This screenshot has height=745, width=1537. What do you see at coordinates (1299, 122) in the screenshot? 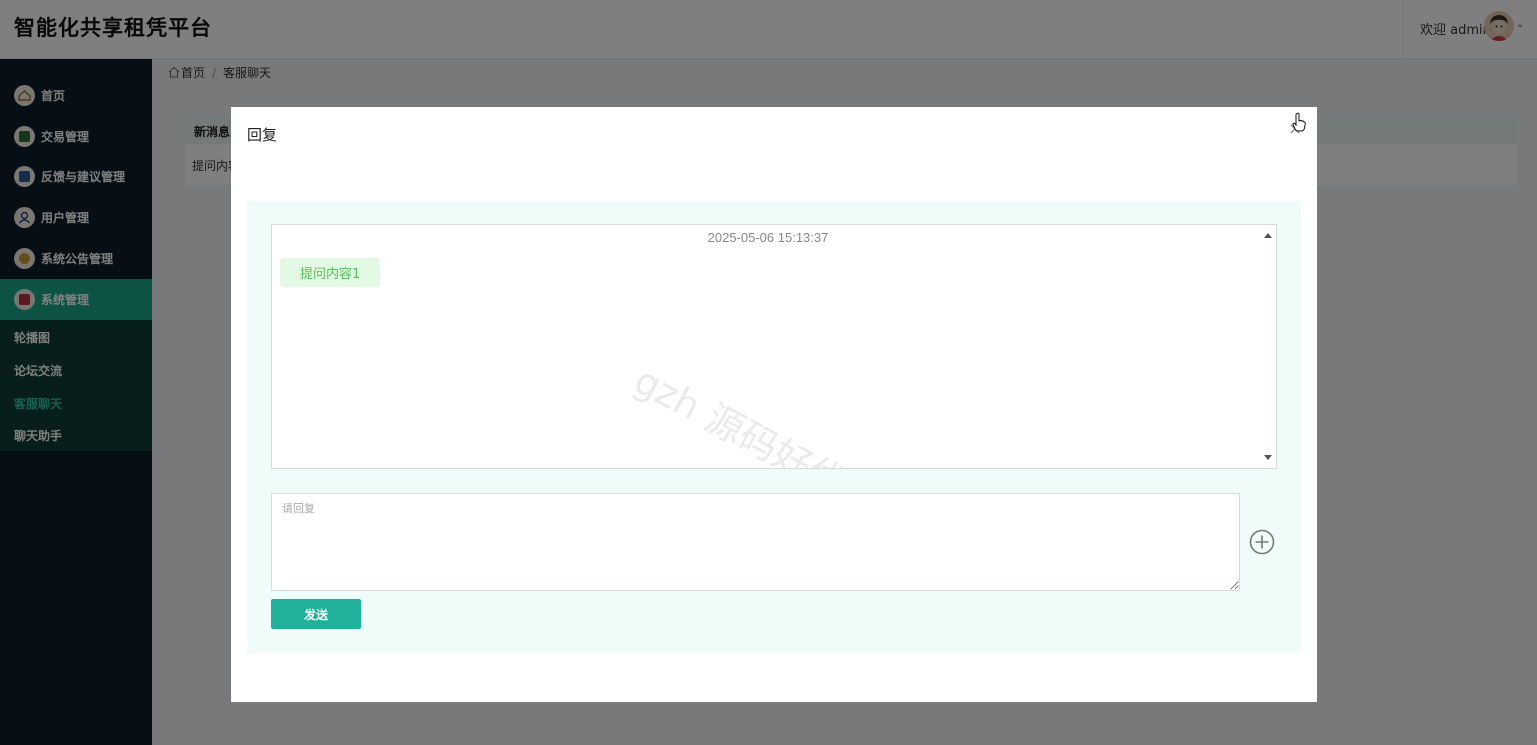
I see `hand-cursor-icon` at bounding box center [1299, 122].